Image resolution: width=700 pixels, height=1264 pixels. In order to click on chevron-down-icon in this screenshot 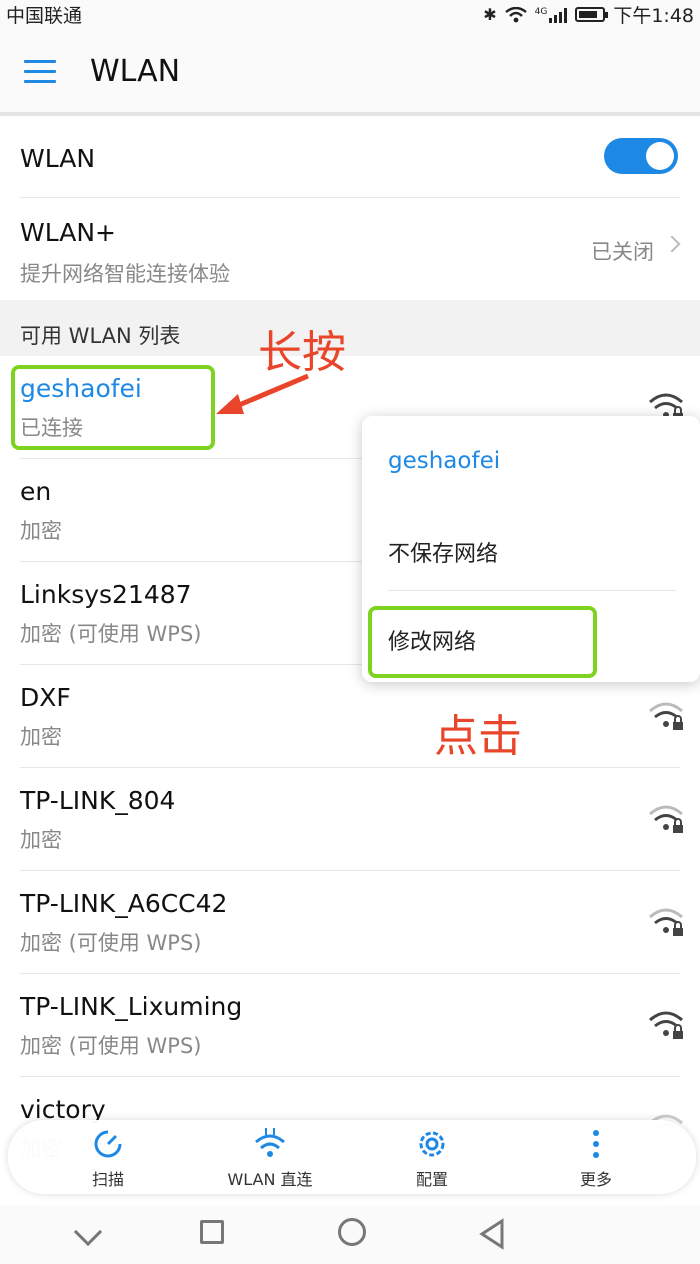, I will do `click(88, 1232)`.